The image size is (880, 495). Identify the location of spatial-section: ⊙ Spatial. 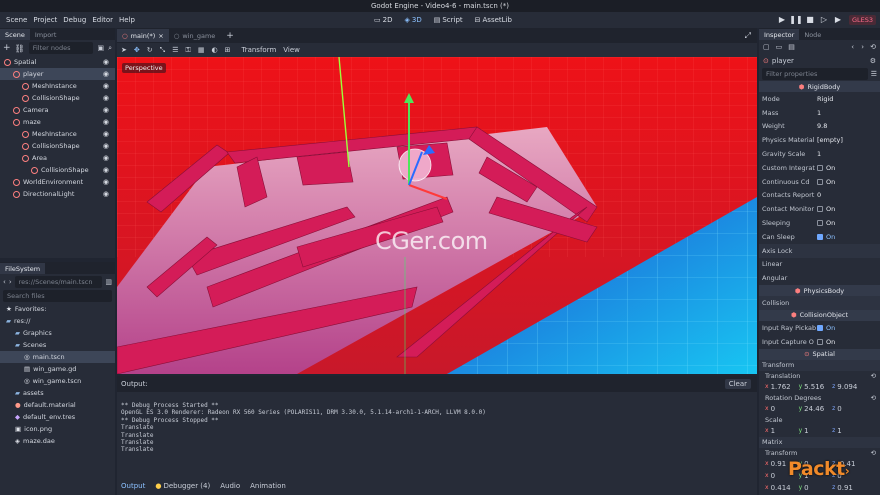
(819, 354).